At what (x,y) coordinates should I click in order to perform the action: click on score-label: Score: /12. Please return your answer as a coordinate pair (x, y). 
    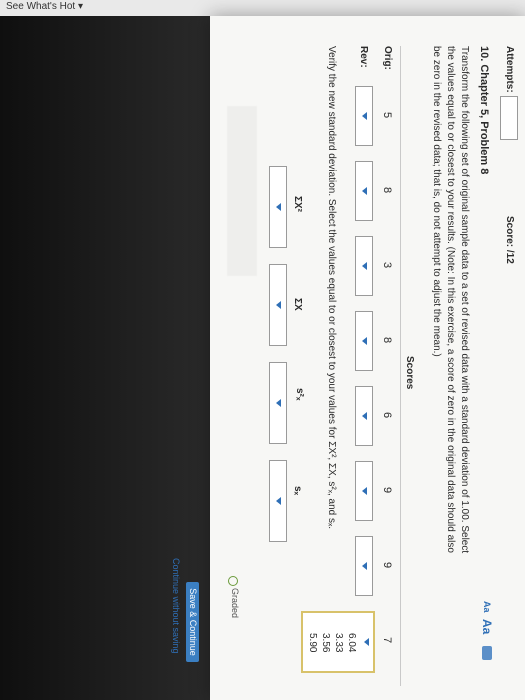
    Looking at the image, I should click on (509, 240).